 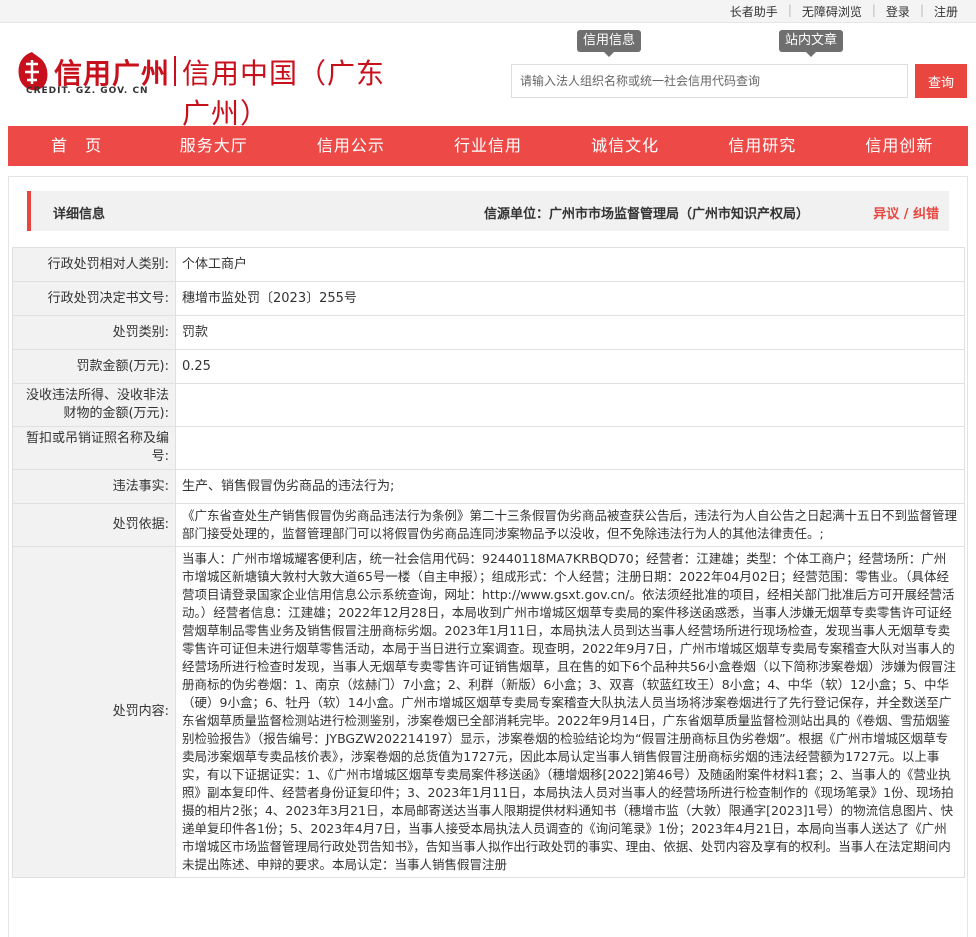 I want to click on row-label: 暂扣或吊销证照名称及编号:, so click(x=94, y=448).